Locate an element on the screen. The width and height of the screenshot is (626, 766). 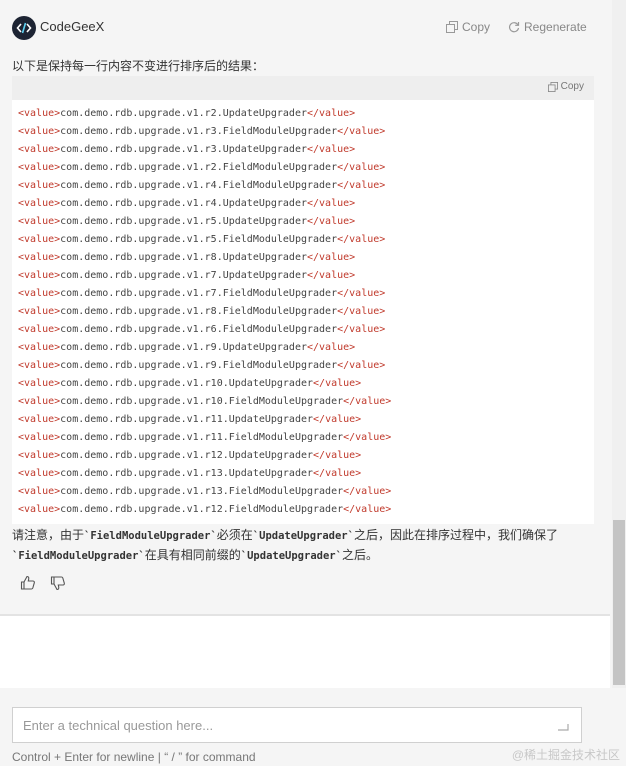
thumbs-up-icon is located at coordinates (28, 585).